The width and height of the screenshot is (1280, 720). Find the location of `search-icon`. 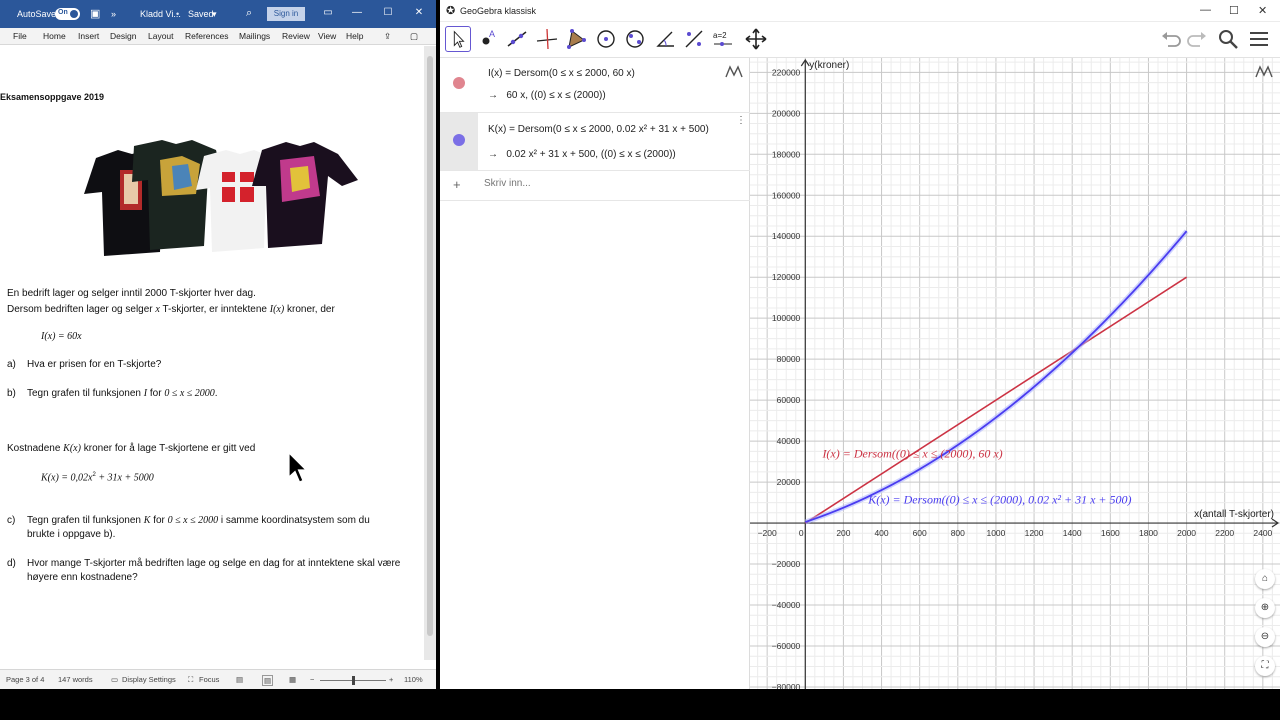

search-icon is located at coordinates (1228, 39).